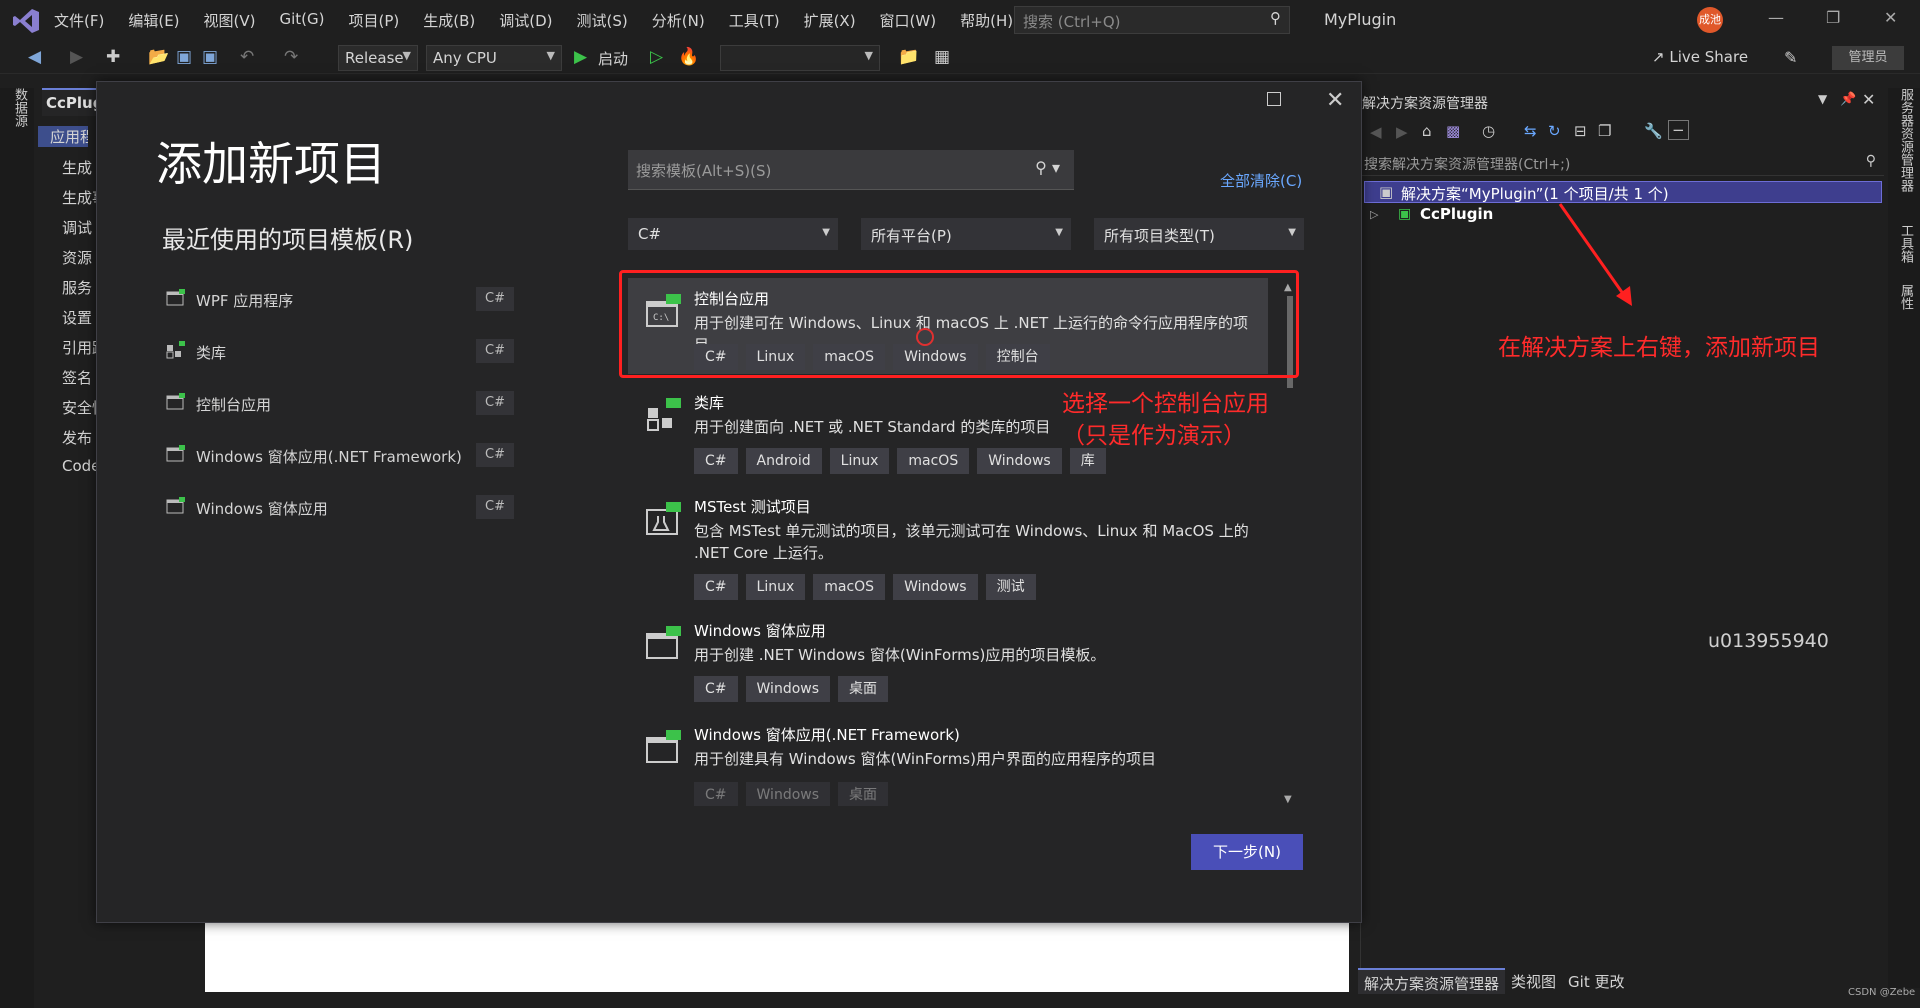 The width and height of the screenshot is (1920, 1008). What do you see at coordinates (1653, 131) in the screenshot?
I see `properties-wrench-icon: 🔧` at bounding box center [1653, 131].